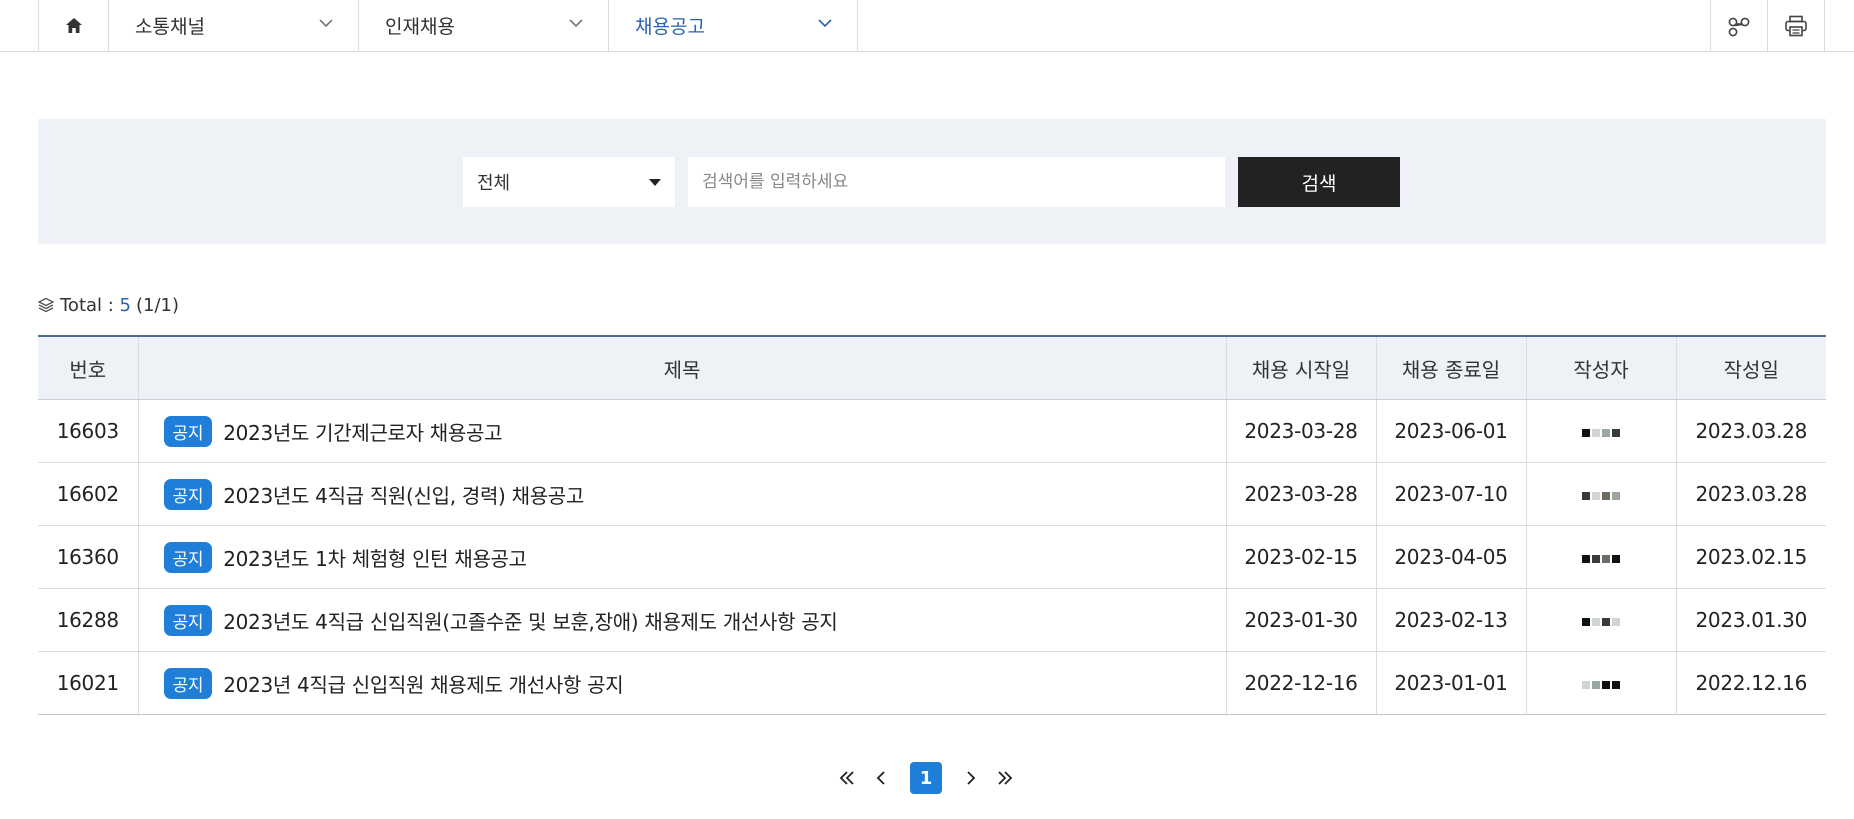  Describe the element at coordinates (1600, 368) in the screenshot. I see `header-author: 작성자` at that location.